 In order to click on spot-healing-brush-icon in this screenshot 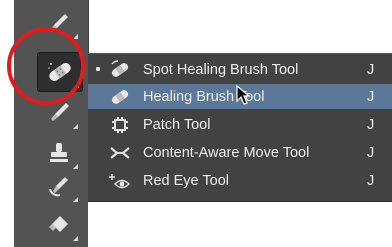, I will do `click(120, 70)`.